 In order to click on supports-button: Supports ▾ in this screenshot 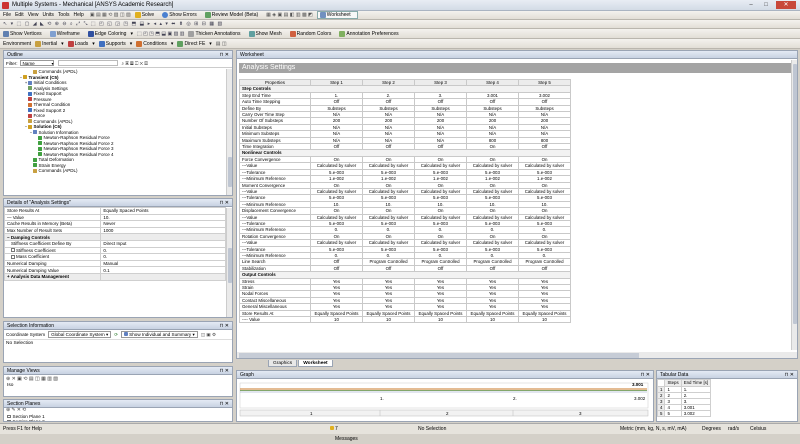, I will do `click(115, 43)`.